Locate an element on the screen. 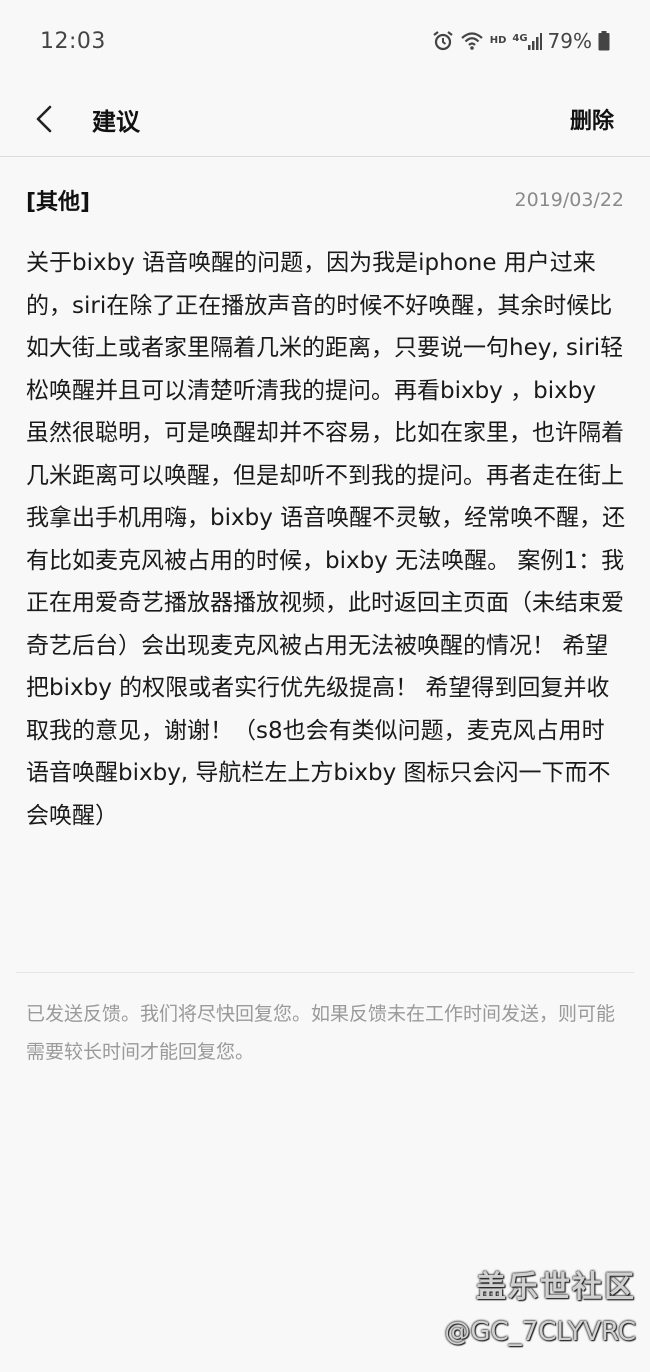 This screenshot has height=1372, width=650. status-time: 12:03 is located at coordinates (73, 41).